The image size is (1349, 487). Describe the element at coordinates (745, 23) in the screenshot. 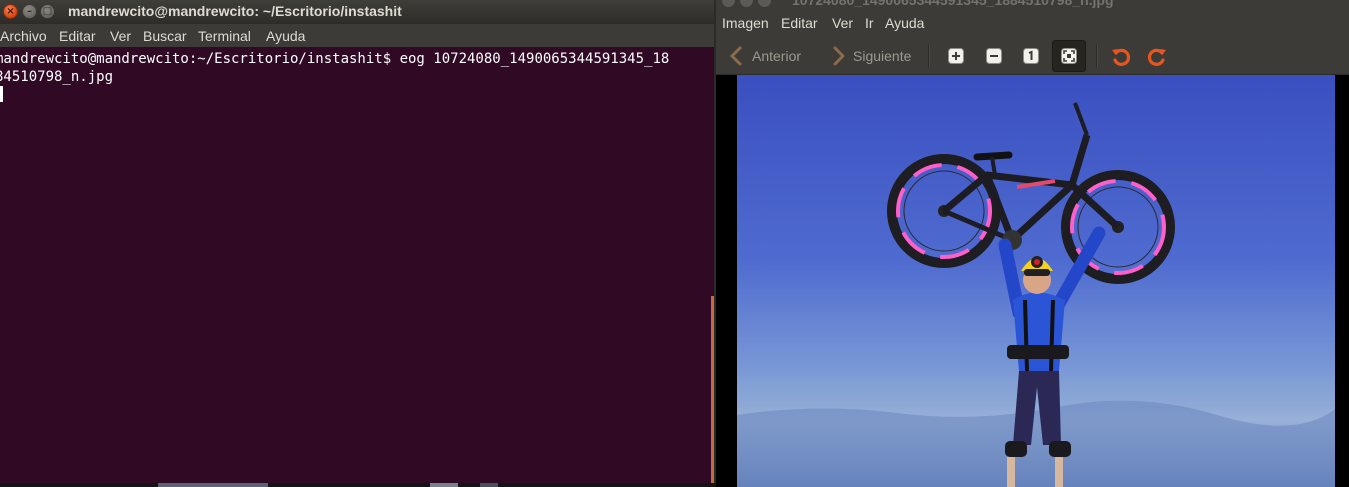

I see `menu-imagen: Imagen` at that location.